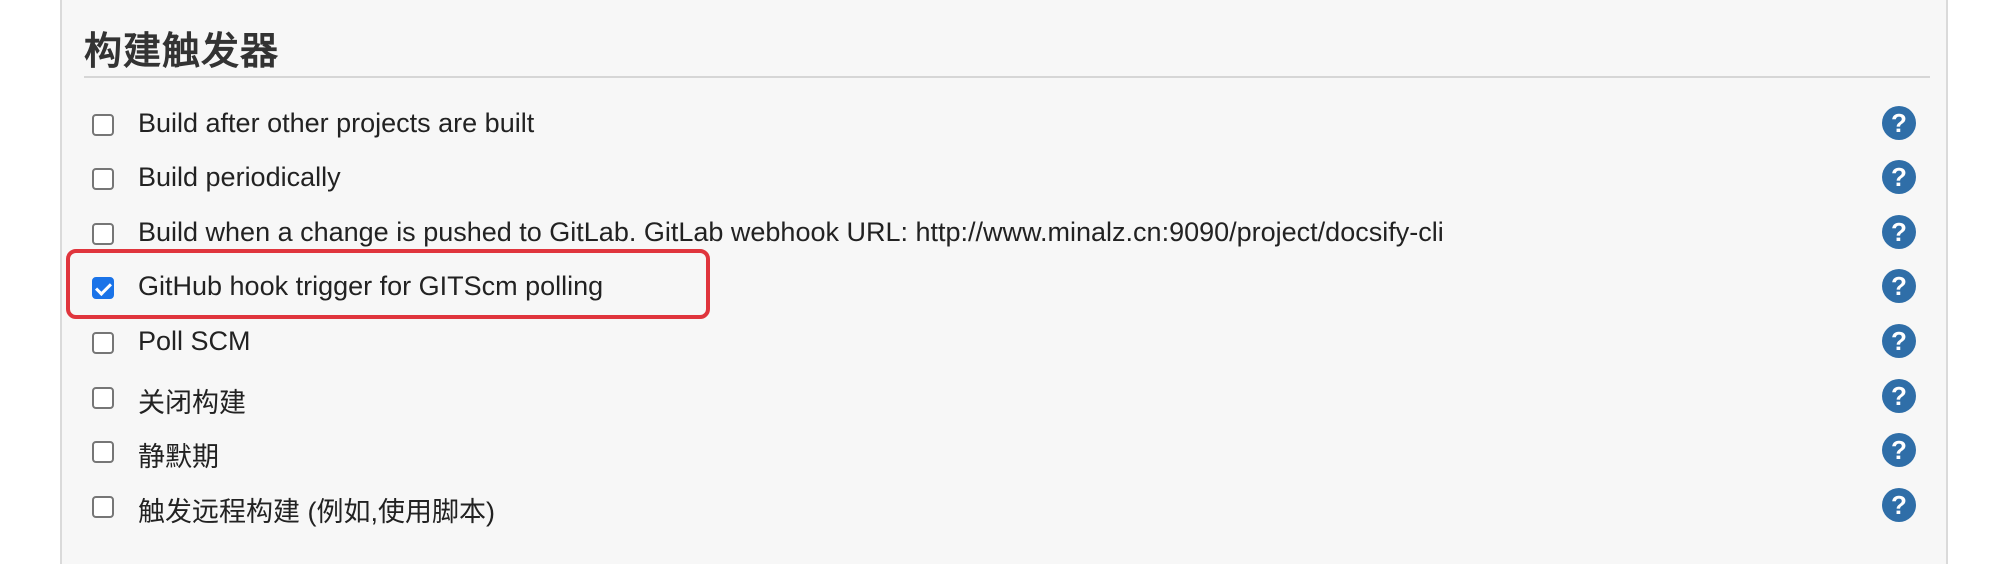 The width and height of the screenshot is (1990, 564). Describe the element at coordinates (194, 341) in the screenshot. I see `trigger-label: Poll SCM` at that location.